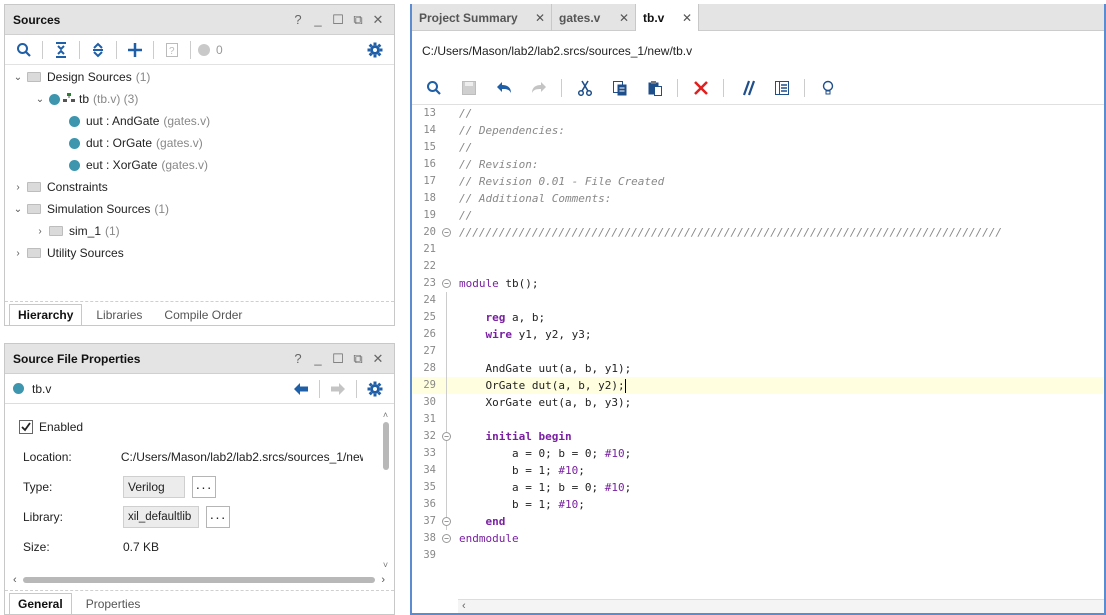  What do you see at coordinates (758, 300) in the screenshot?
I see `code-line: 24` at bounding box center [758, 300].